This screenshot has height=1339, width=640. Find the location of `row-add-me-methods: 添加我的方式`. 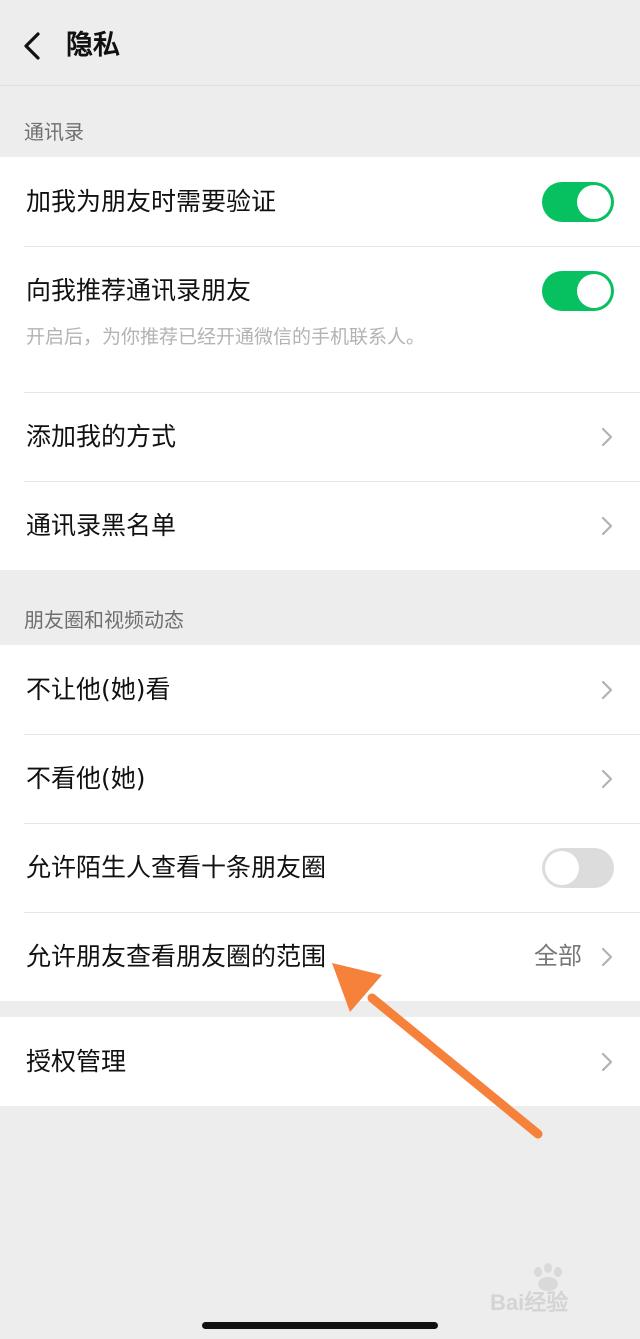

row-add-me-methods: 添加我的方式 is located at coordinates (320, 436).